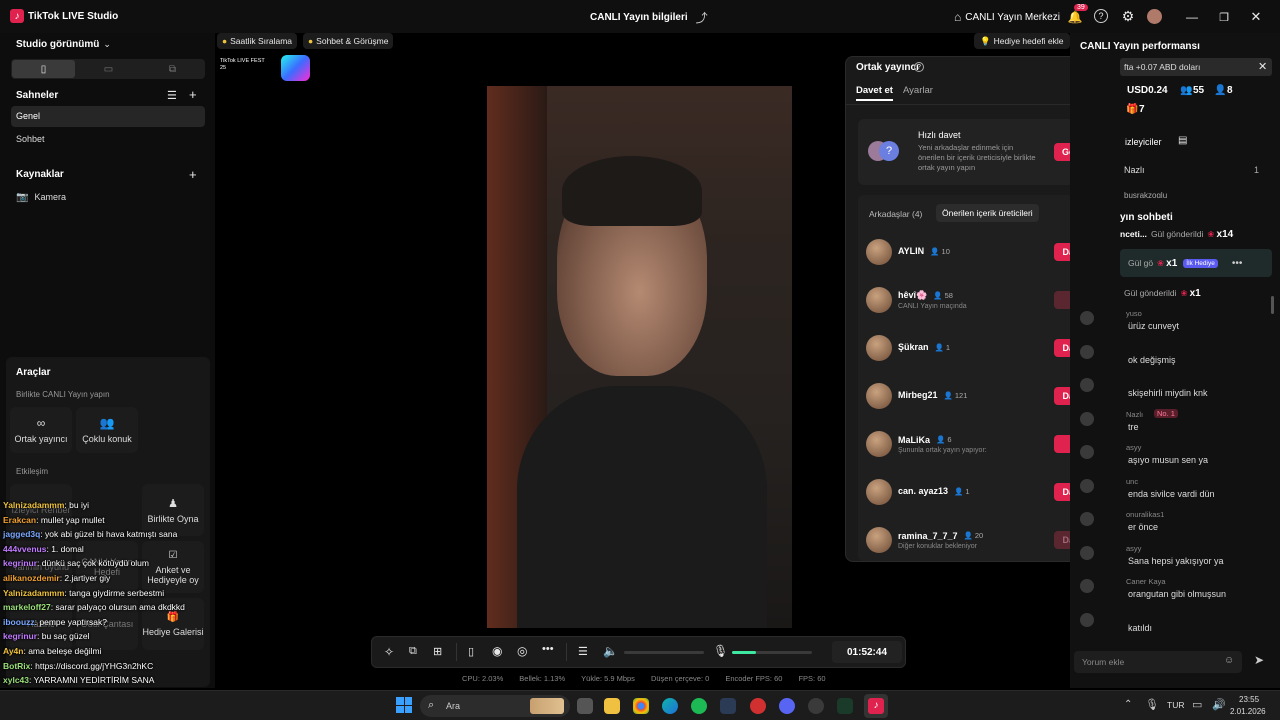 This screenshot has height=720, width=1280. What do you see at coordinates (31, 578) in the screenshot?
I see `chat-user: alikanozdemir` at bounding box center [31, 578].